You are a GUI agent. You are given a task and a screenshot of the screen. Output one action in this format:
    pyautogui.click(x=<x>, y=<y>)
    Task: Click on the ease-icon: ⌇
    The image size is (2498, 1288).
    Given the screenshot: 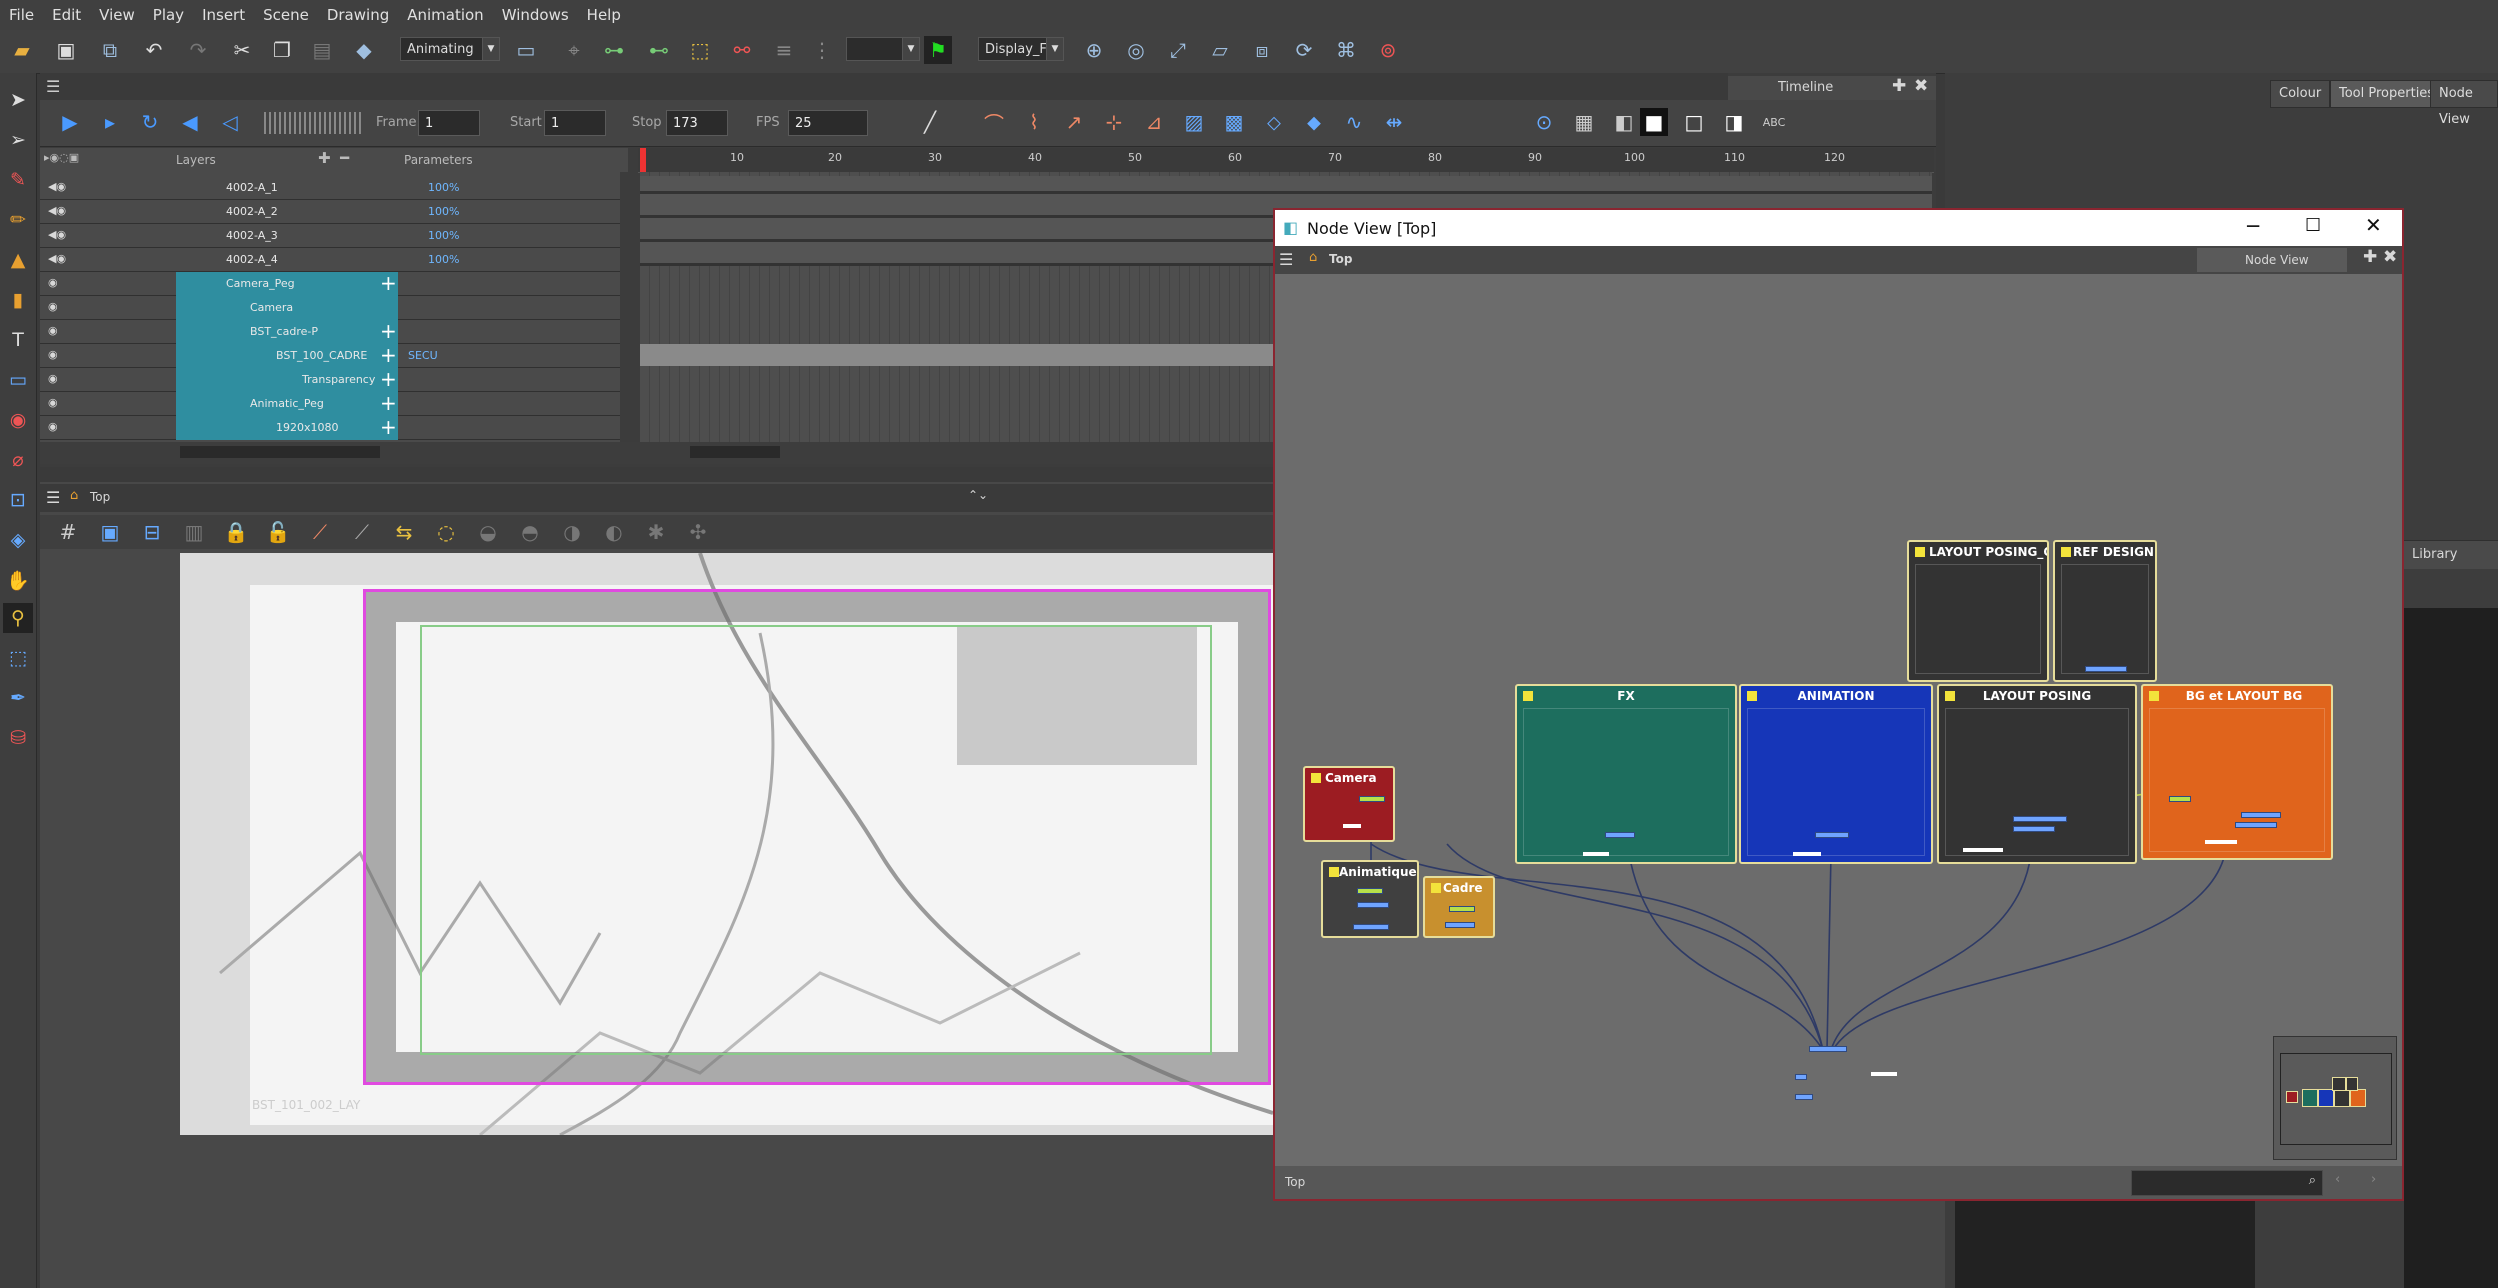 What is the action you would take?
    pyautogui.click(x=1034, y=122)
    